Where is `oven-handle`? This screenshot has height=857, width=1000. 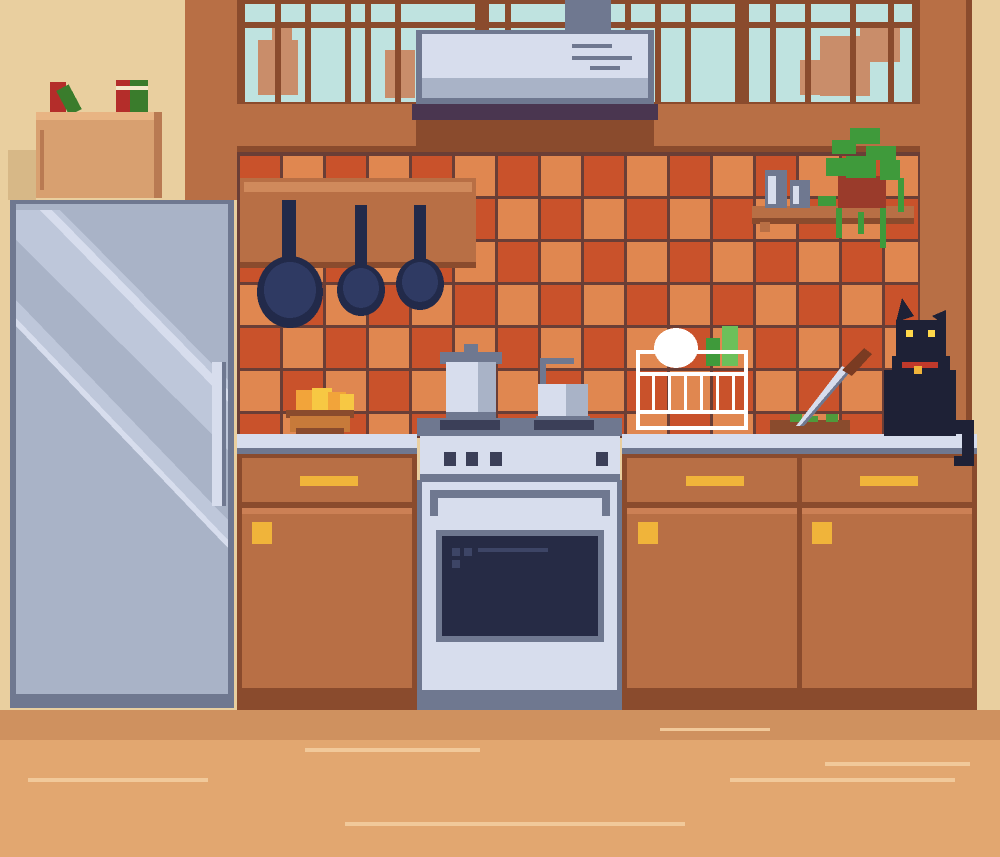 oven-handle is located at coordinates (520, 494).